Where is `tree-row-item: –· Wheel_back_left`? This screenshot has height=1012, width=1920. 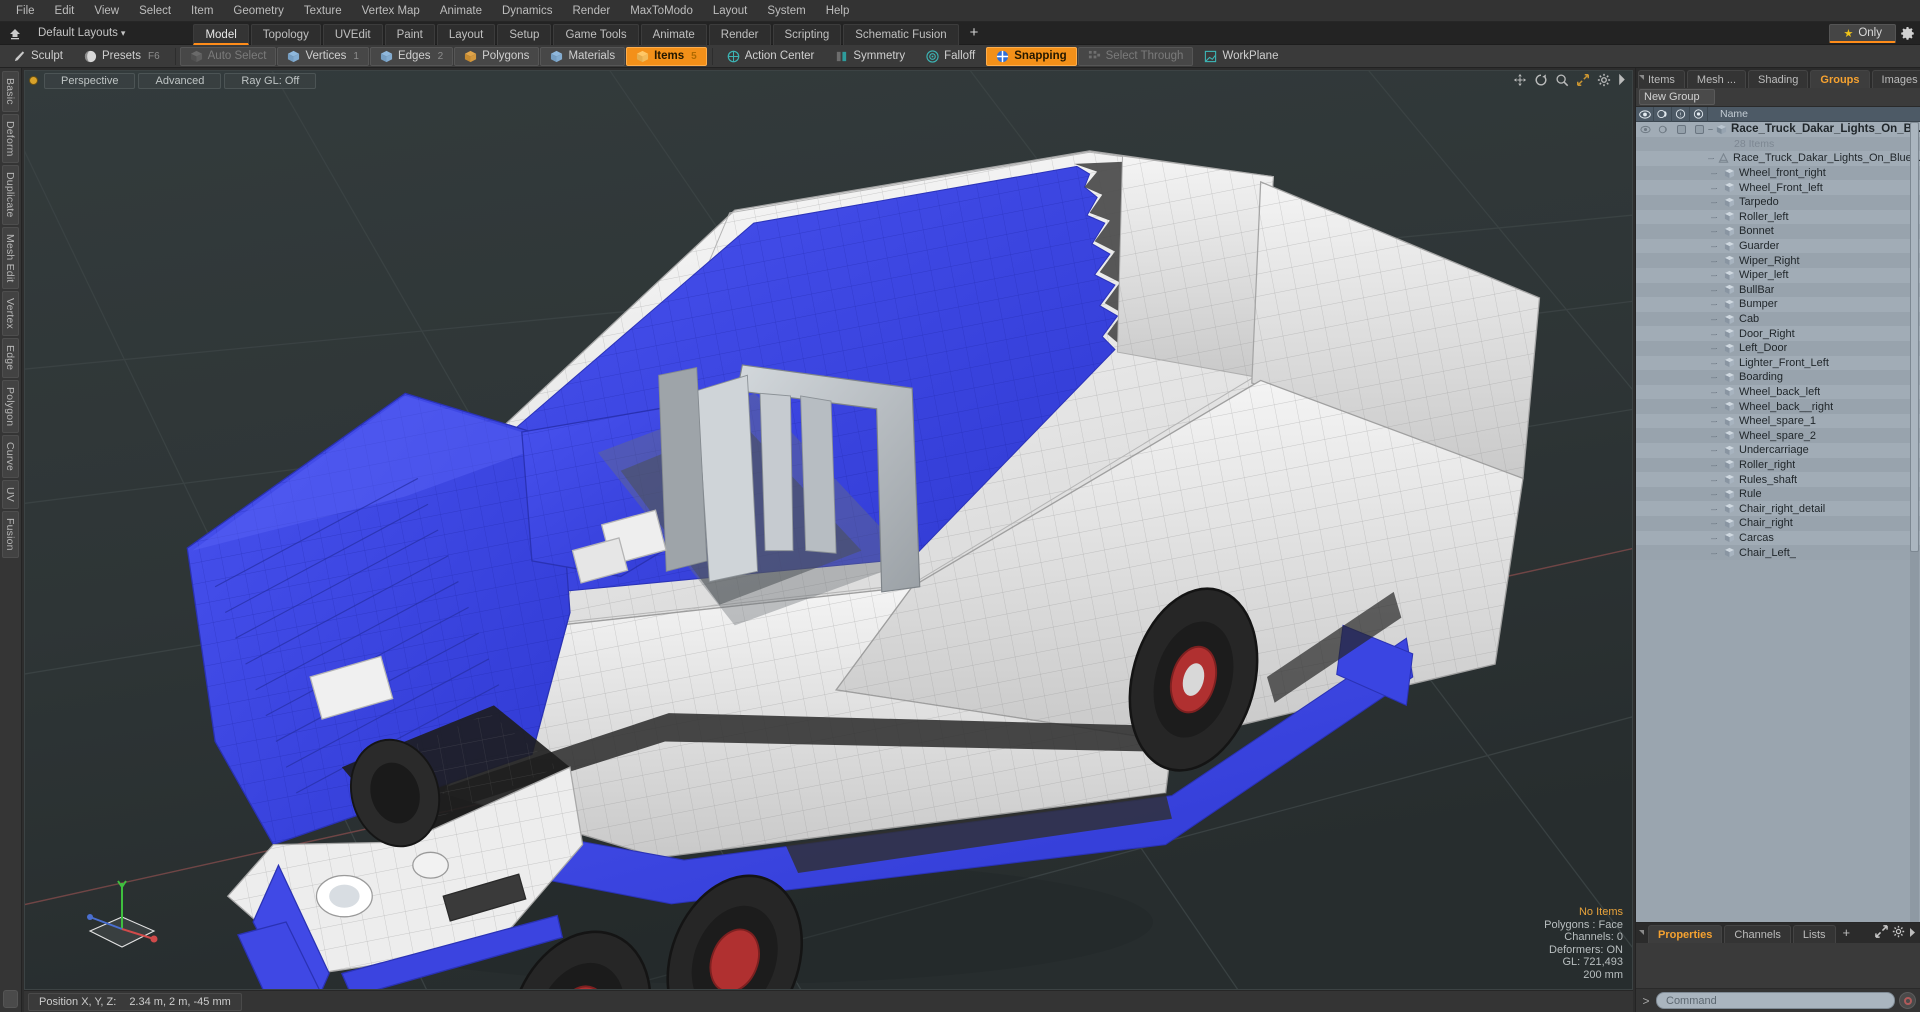
tree-row-item: –· Wheel_back_left is located at coordinates (1778, 392).